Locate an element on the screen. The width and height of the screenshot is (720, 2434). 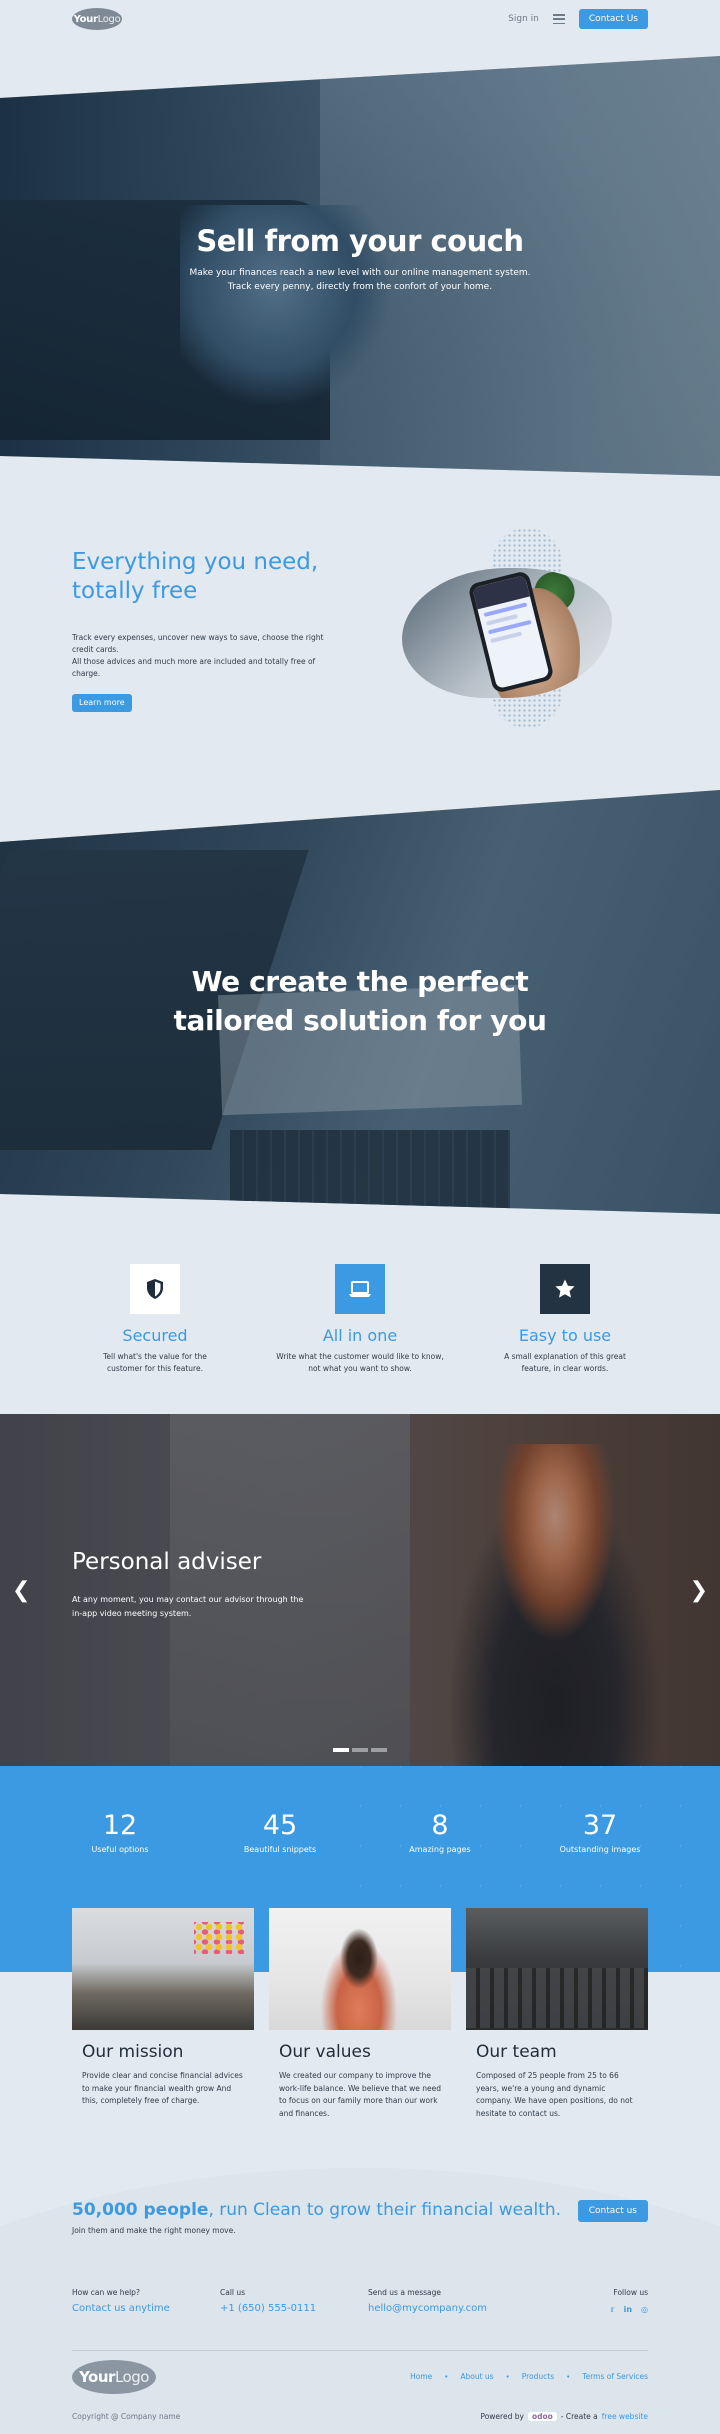
carousel-prev-icon: ❮ is located at coordinates (21, 1590).